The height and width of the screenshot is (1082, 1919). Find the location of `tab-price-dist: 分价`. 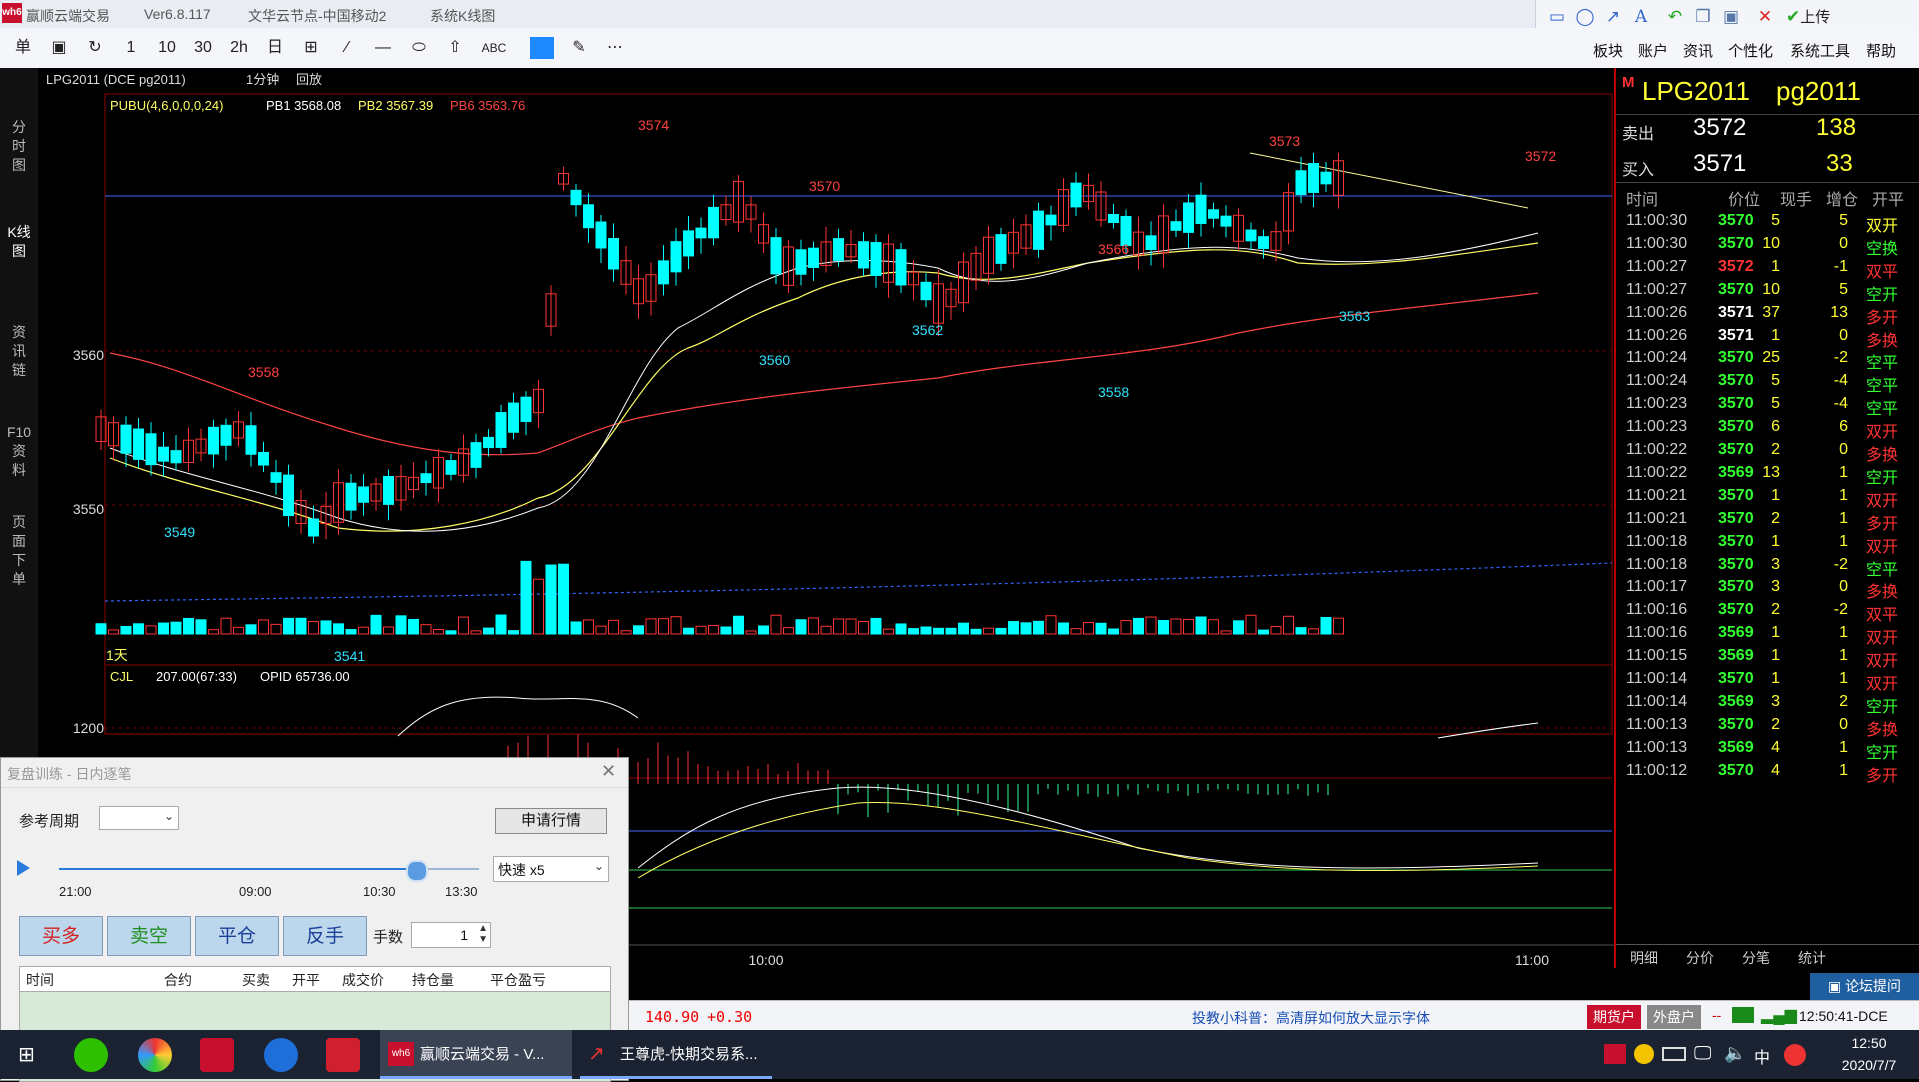

tab-price-dist: 分价 is located at coordinates (1700, 958).